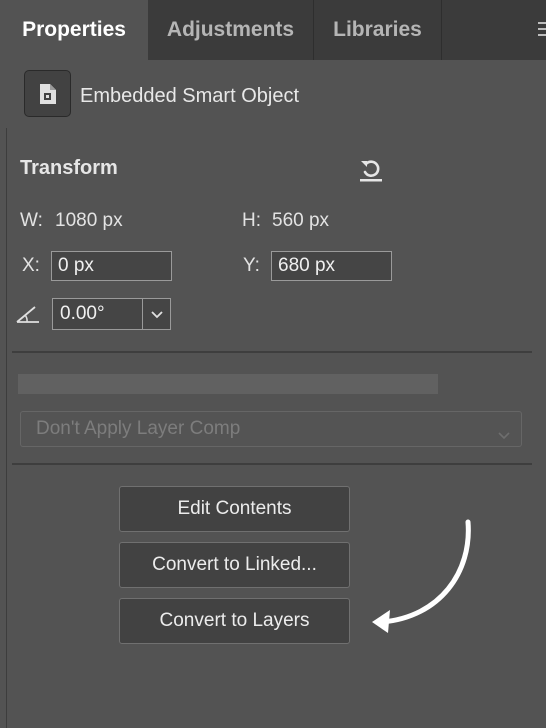 This screenshot has width=546, height=728. What do you see at coordinates (231, 30) in the screenshot?
I see `tab-adjustments: Adjustments` at bounding box center [231, 30].